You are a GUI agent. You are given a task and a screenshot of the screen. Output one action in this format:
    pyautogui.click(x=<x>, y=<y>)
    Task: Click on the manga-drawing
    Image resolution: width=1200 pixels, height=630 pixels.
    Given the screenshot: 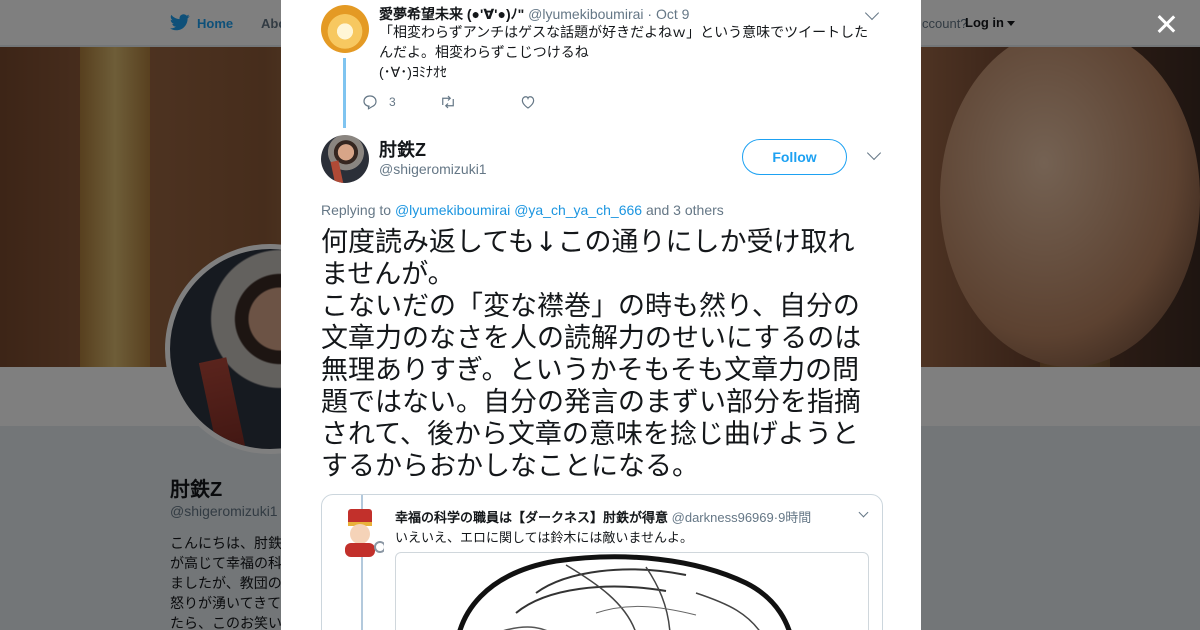 What is the action you would take?
    pyautogui.click(x=632, y=591)
    